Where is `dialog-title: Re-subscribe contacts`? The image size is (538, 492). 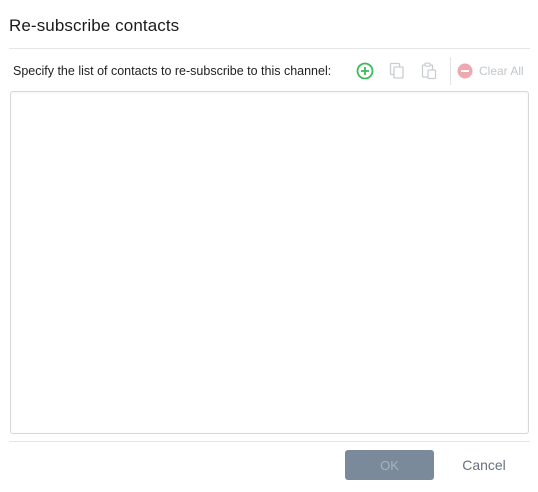
dialog-title: Re-subscribe contacts is located at coordinates (94, 25).